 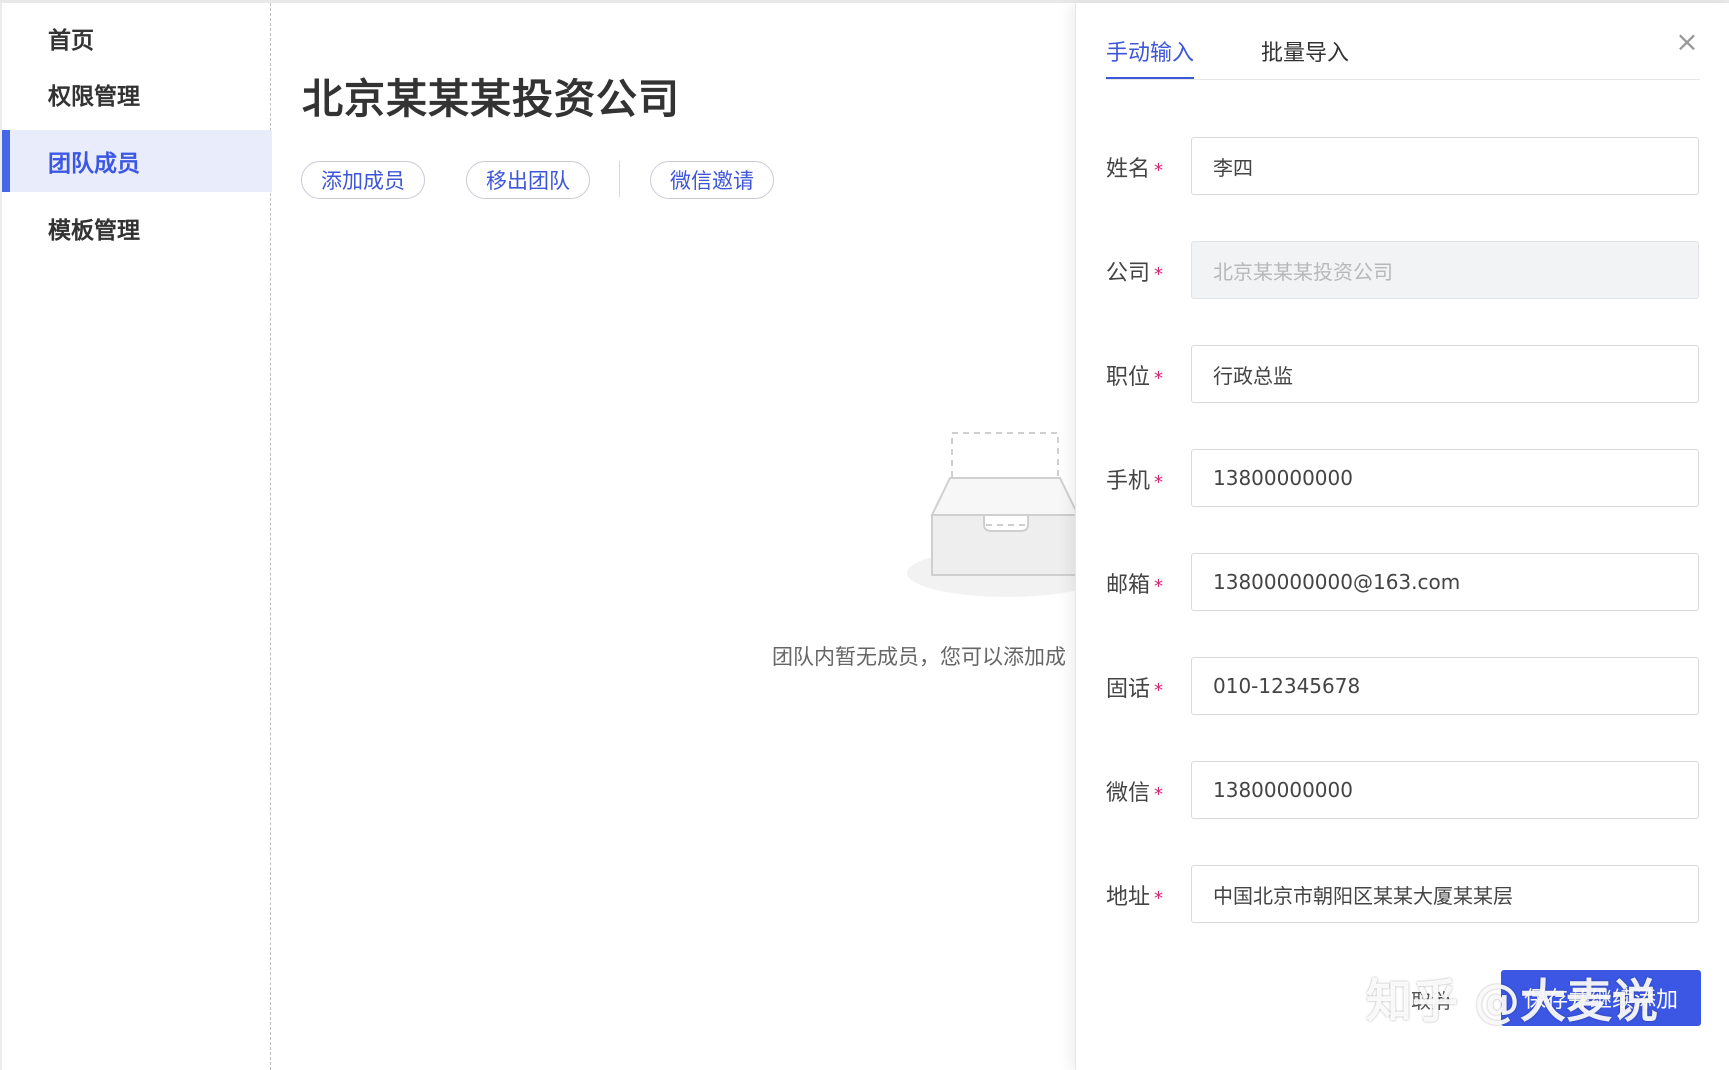 What do you see at coordinates (1135, 273) in the screenshot?
I see `form-label: 公司 *` at bounding box center [1135, 273].